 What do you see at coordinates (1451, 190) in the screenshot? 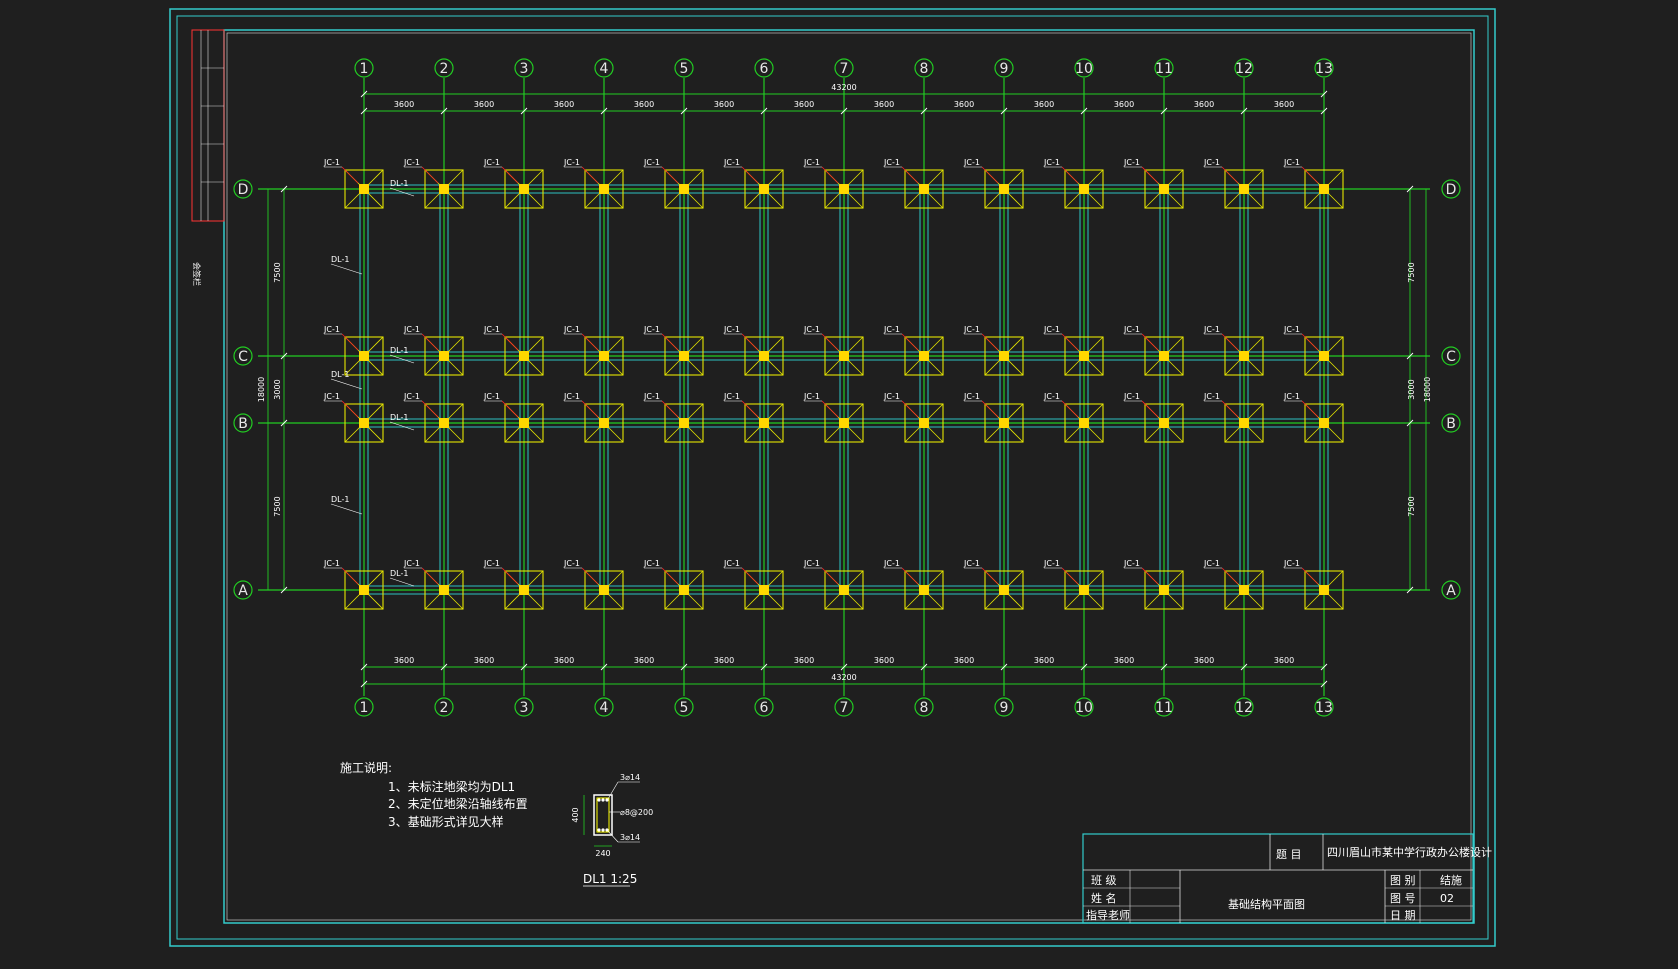
I see `axis-bubble-right-D-label: D` at bounding box center [1451, 190].